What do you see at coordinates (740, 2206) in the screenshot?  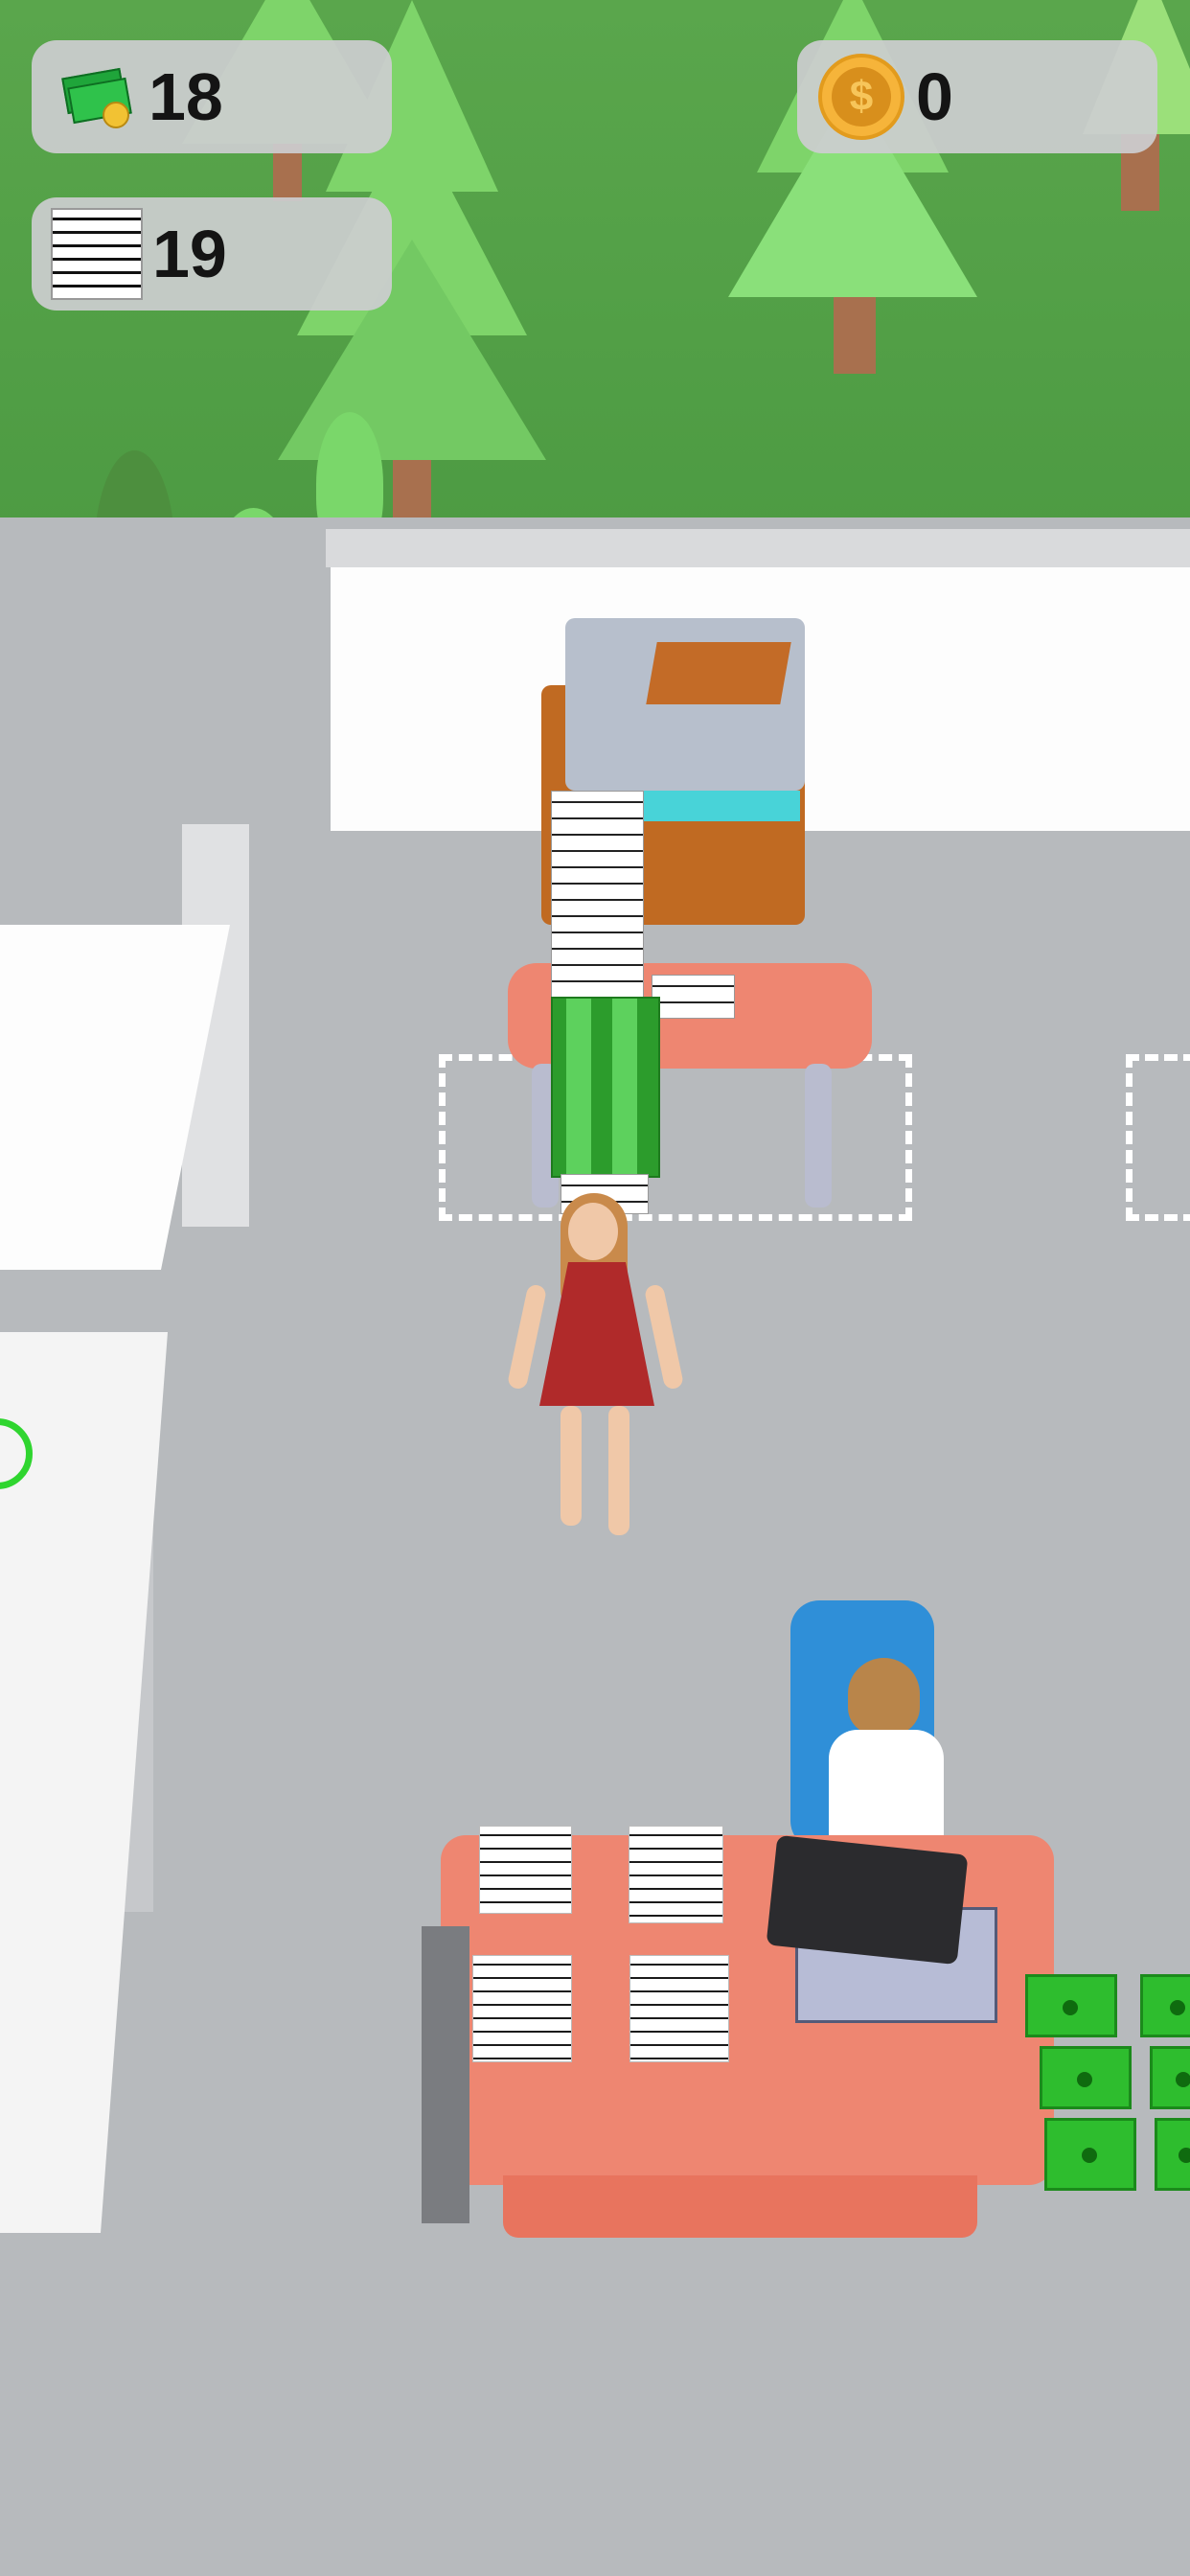 I see `worker-desk-front` at bounding box center [740, 2206].